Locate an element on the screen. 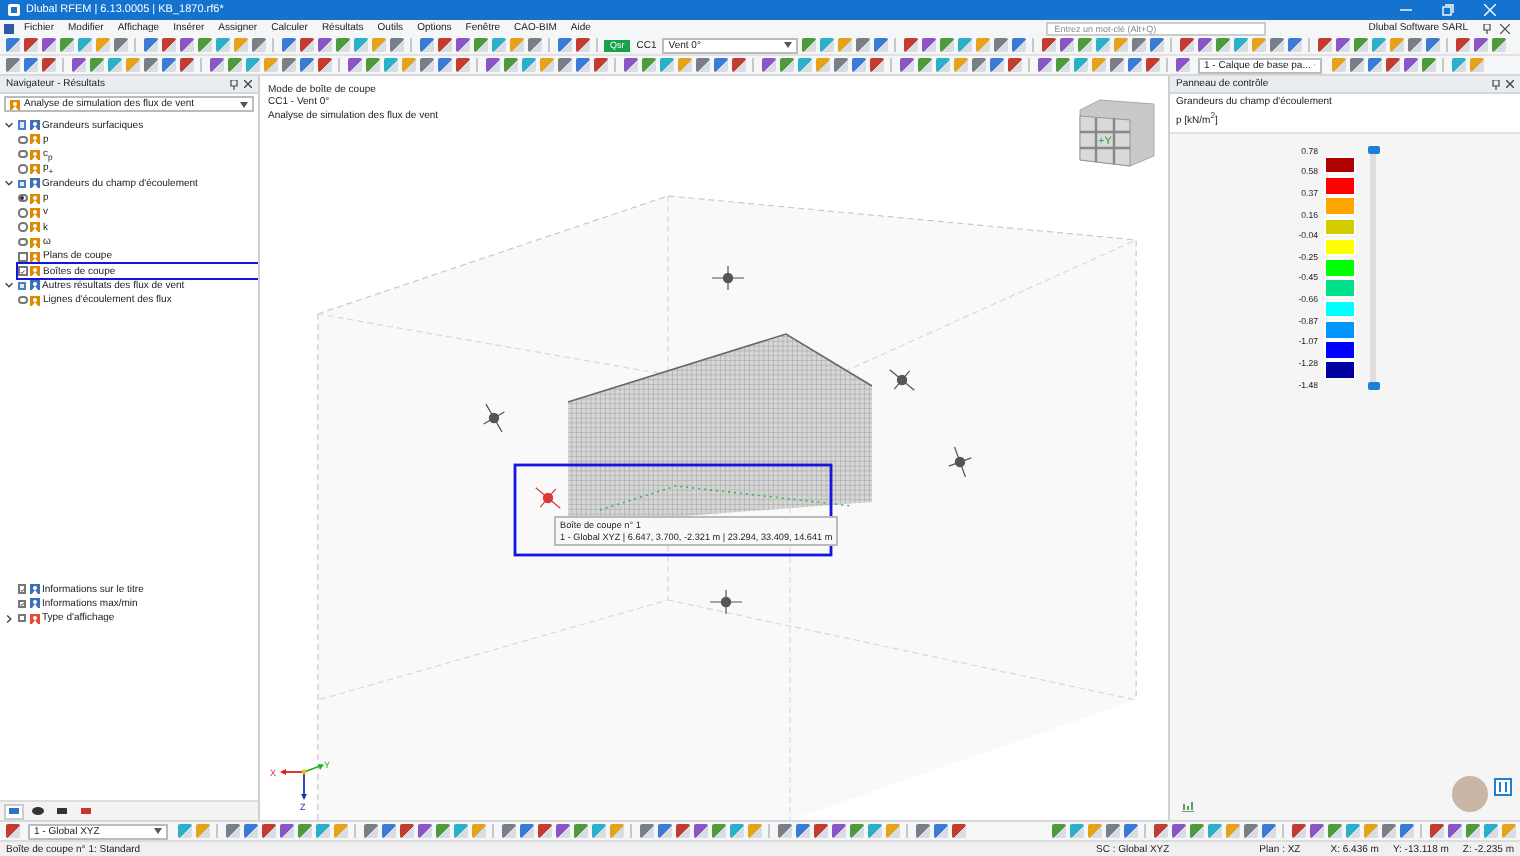 The image size is (1520, 856). tool-button is located at coordinates (12, 831).